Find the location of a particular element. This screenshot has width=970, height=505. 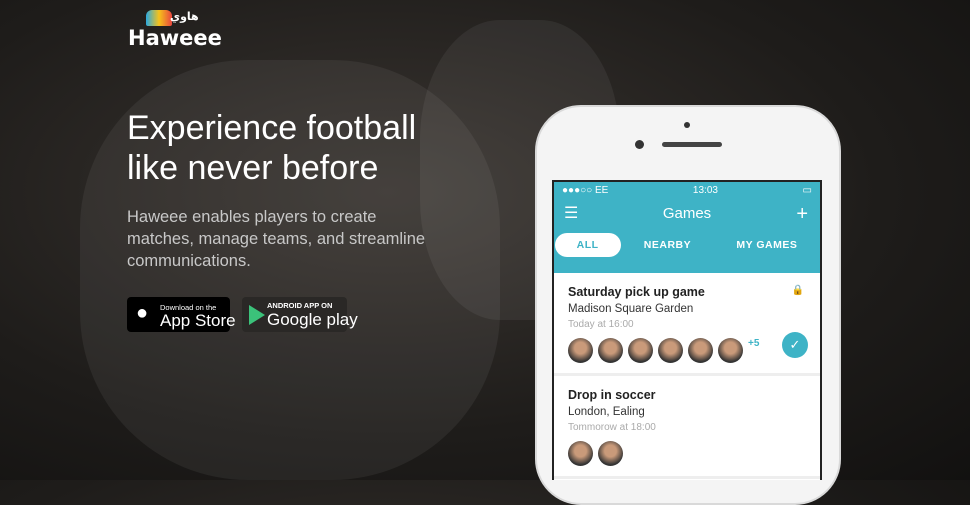

phone-front-camera is located at coordinates (639, 144).